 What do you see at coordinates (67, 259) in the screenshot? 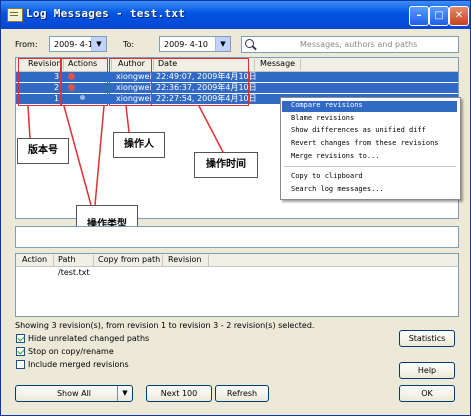
I see `col-path: Path` at bounding box center [67, 259].